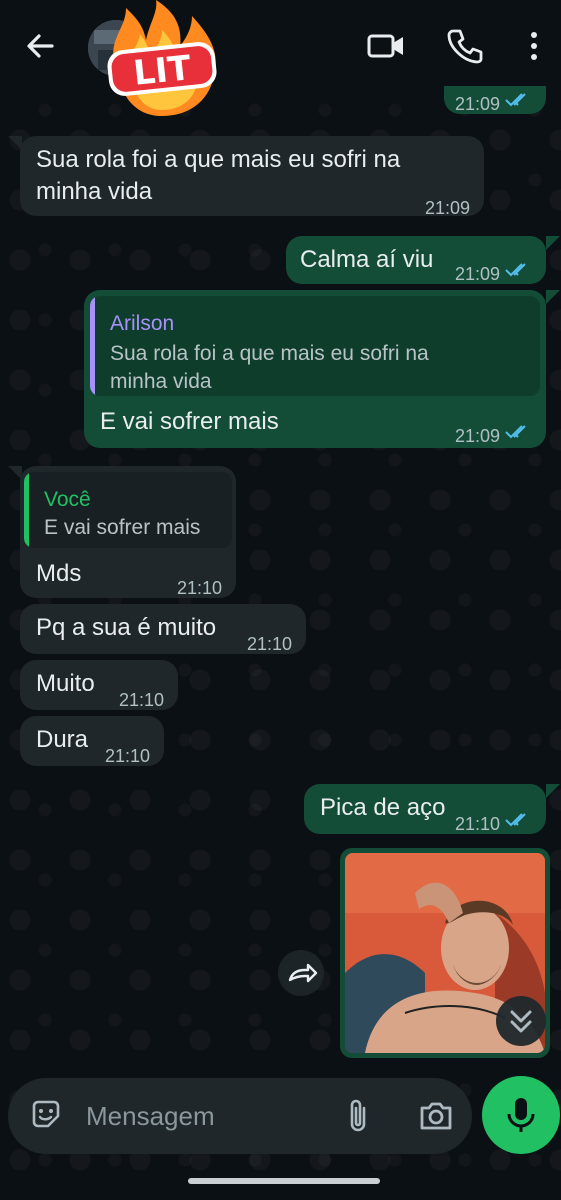 This screenshot has height=1200, width=561. I want to click on voice-message-button, so click(521, 1115).